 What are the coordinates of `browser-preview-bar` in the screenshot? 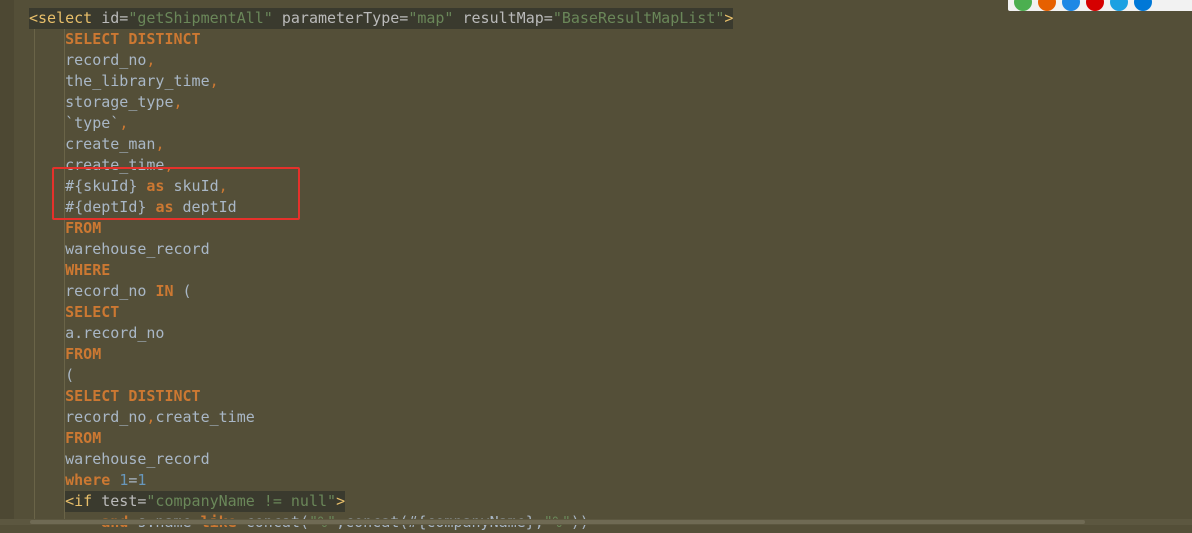 It's located at (1100, 5).